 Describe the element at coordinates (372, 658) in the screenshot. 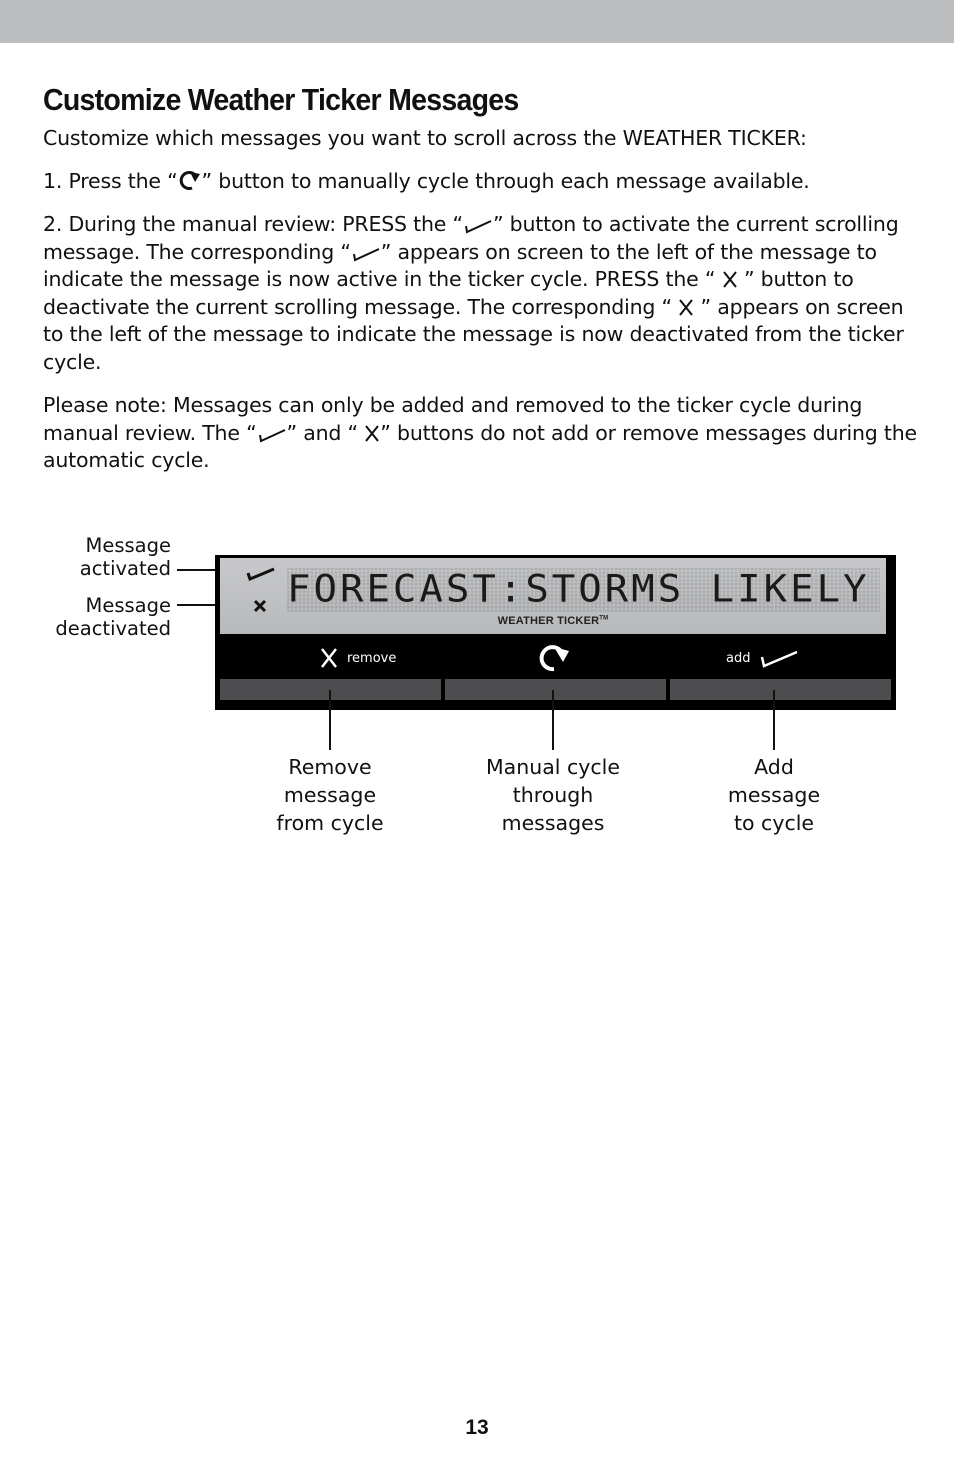

I see `remove-label: remove` at that location.